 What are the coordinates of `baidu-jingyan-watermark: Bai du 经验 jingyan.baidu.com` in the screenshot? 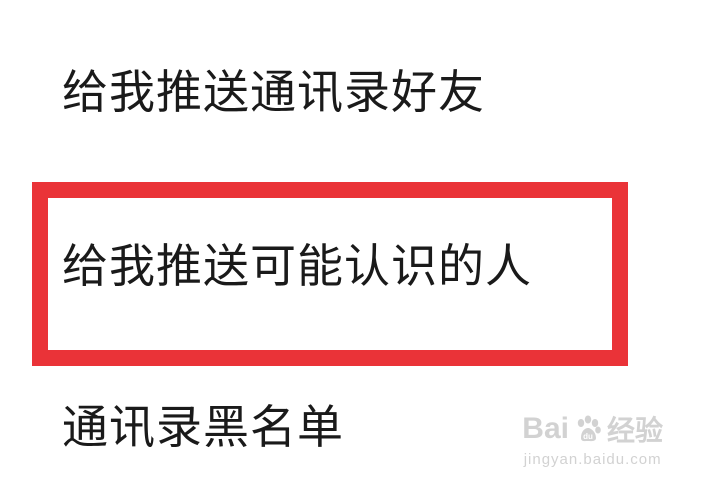 It's located at (592, 438).